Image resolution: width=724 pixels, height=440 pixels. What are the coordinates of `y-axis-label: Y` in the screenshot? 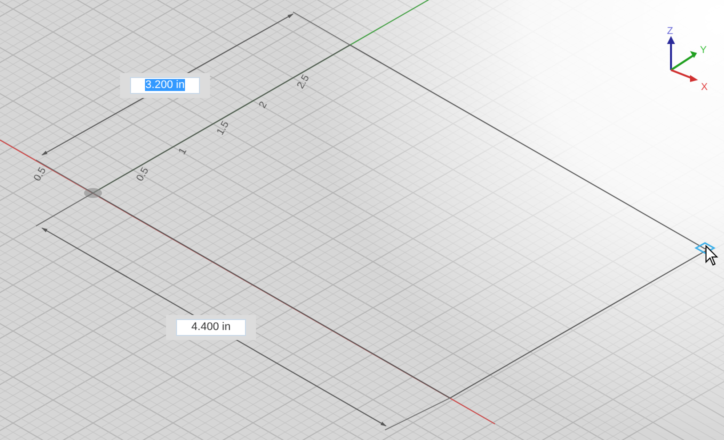 It's located at (703, 50).